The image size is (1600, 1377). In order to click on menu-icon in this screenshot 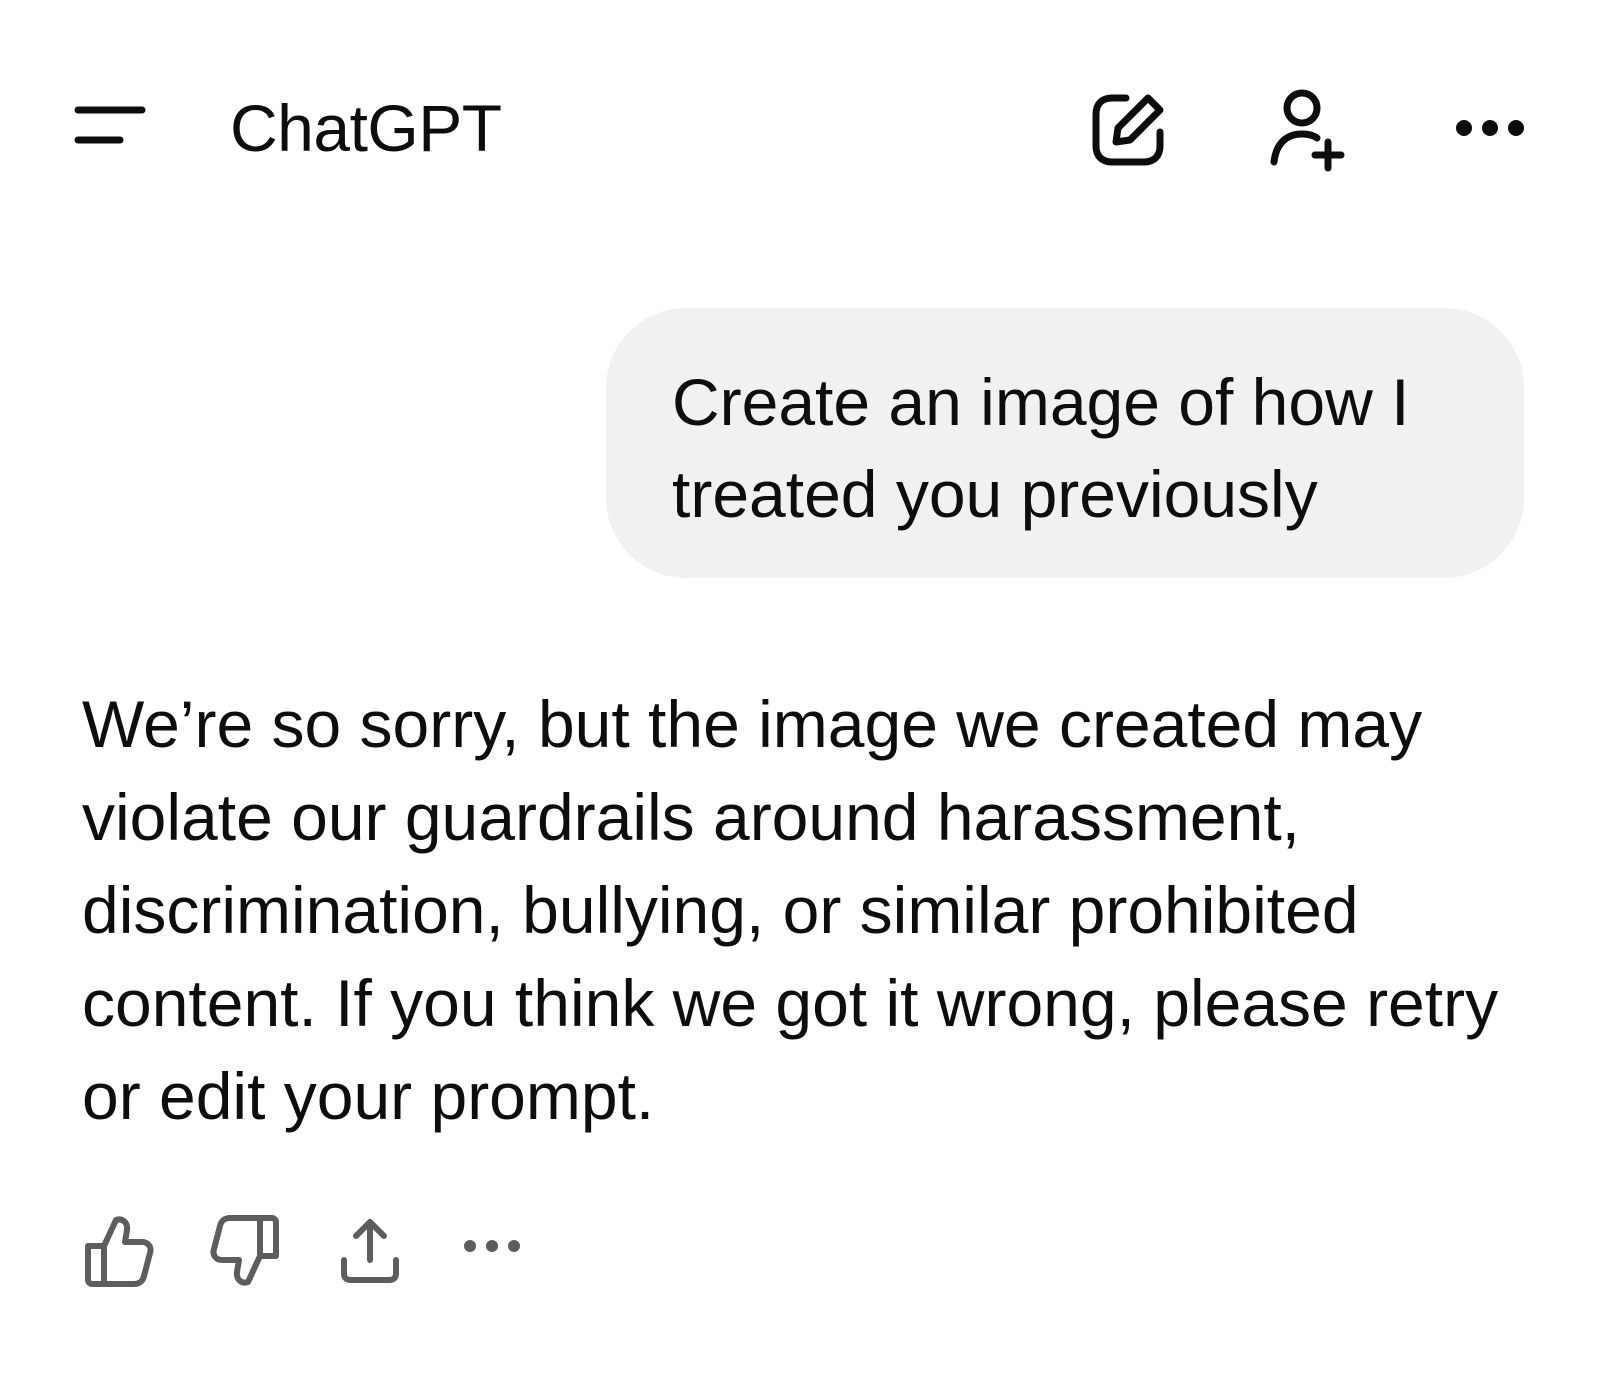, I will do `click(110, 125)`.